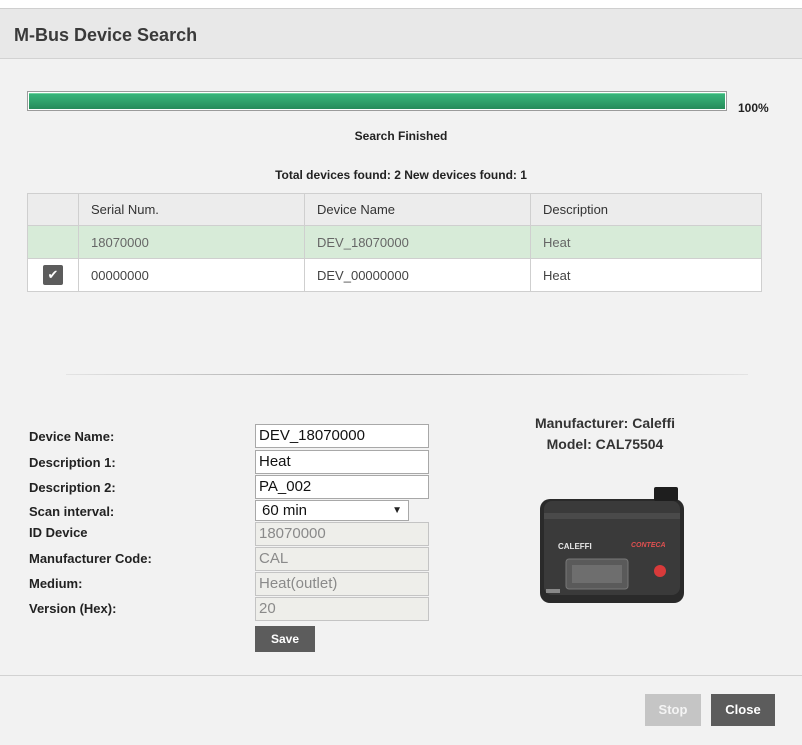 The width and height of the screenshot is (802, 745). Describe the element at coordinates (285, 639) in the screenshot. I see `save-button: Save` at that location.